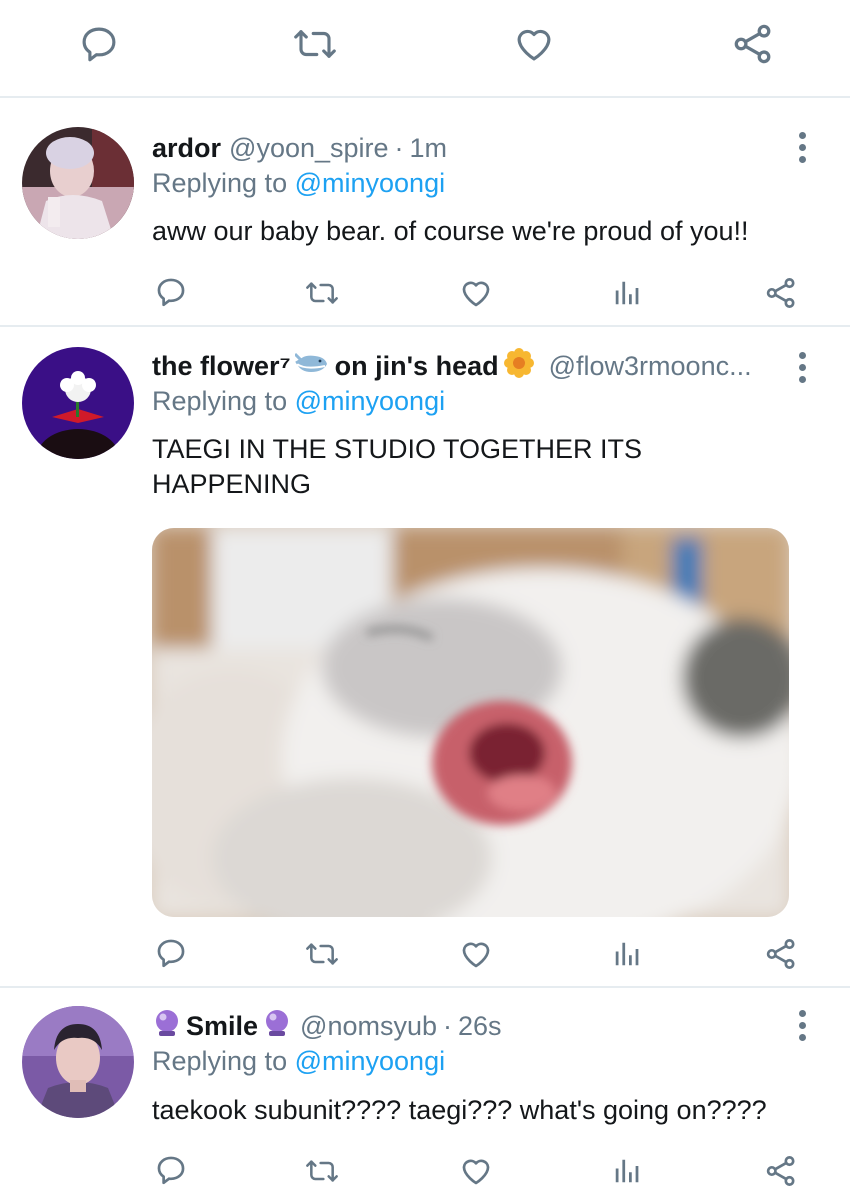 The width and height of the screenshot is (850, 1200). What do you see at coordinates (221, 366) in the screenshot?
I see `display-name: the flower⁷` at bounding box center [221, 366].